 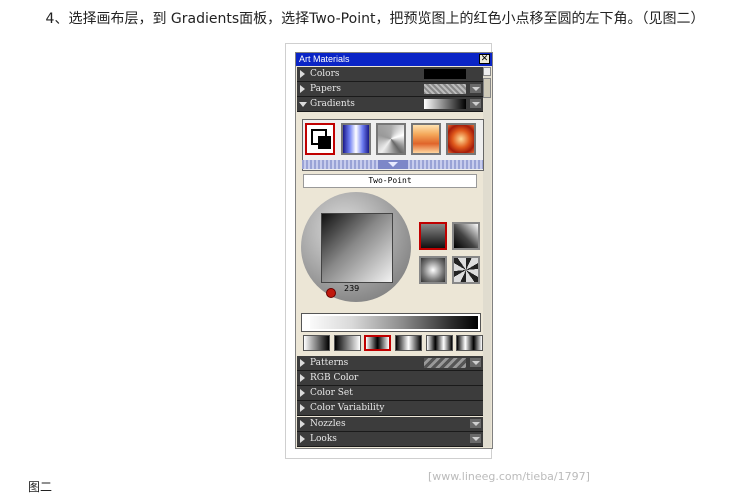 I want to click on scroll-up-icon, so click(x=487, y=71).